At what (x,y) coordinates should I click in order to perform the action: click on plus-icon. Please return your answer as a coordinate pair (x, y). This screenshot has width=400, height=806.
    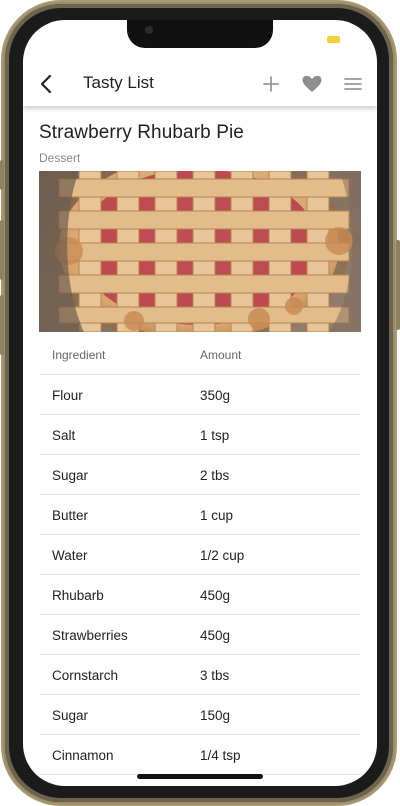
    Looking at the image, I should click on (271, 84).